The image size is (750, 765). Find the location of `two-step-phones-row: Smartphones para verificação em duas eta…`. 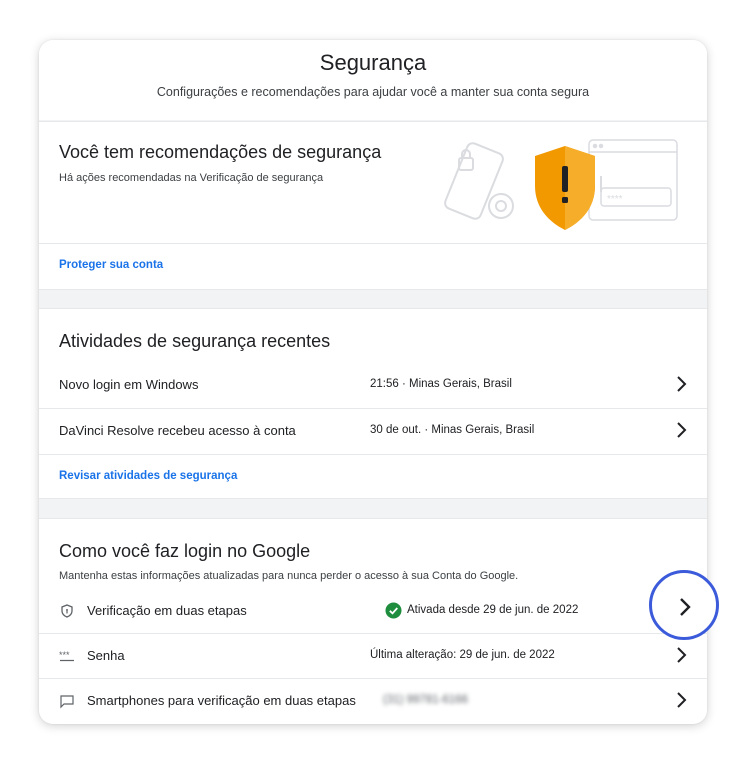

two-step-phones-row: Smartphones para verificação em duas eta… is located at coordinates (373, 701).